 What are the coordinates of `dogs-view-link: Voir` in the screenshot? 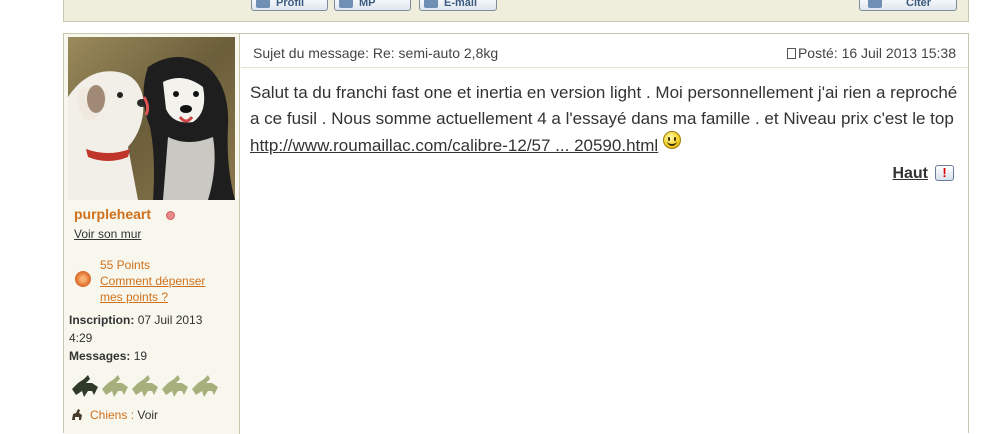 It's located at (147, 415).